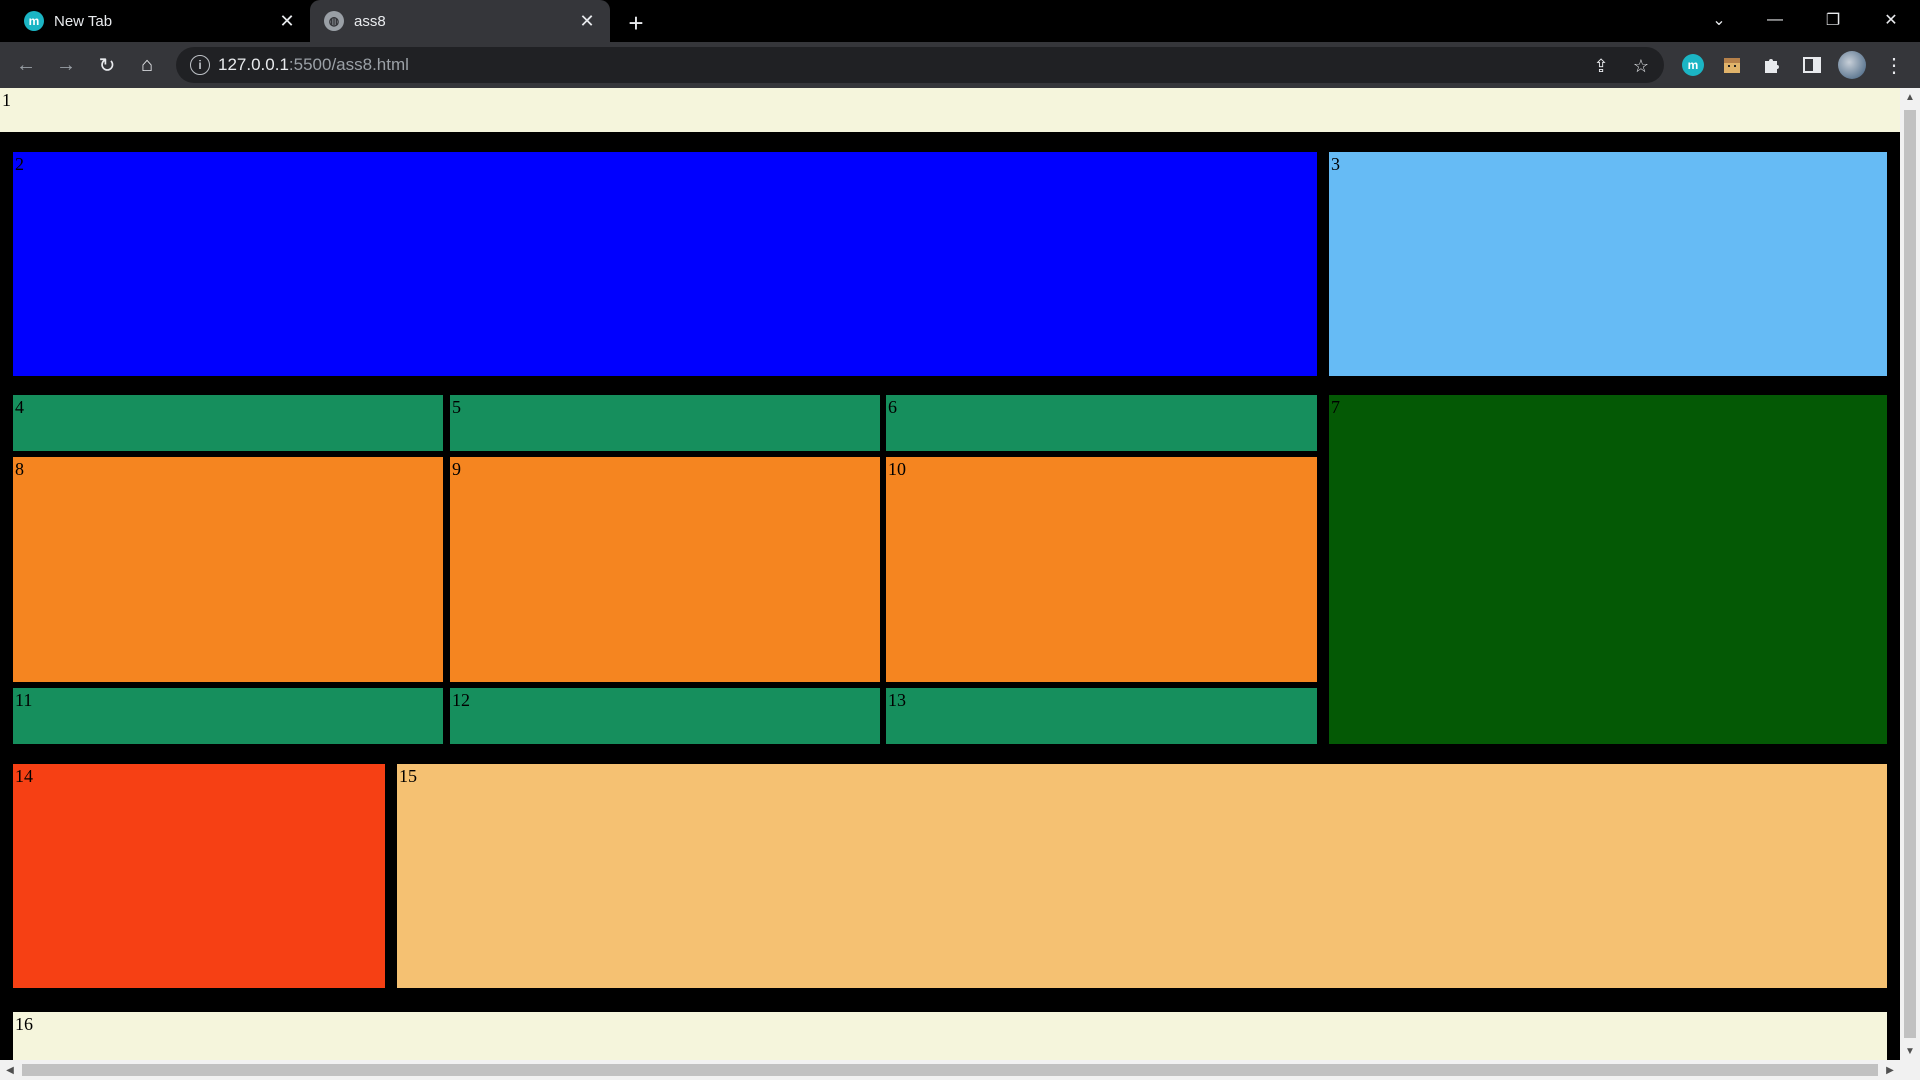 This screenshot has height=1080, width=1920. I want to click on tab-label: ass8, so click(370, 21).